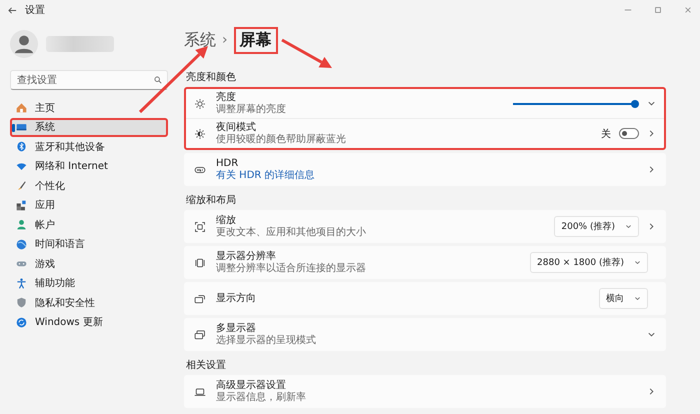  What do you see at coordinates (658, 10) in the screenshot?
I see `maximize-icon` at bounding box center [658, 10].